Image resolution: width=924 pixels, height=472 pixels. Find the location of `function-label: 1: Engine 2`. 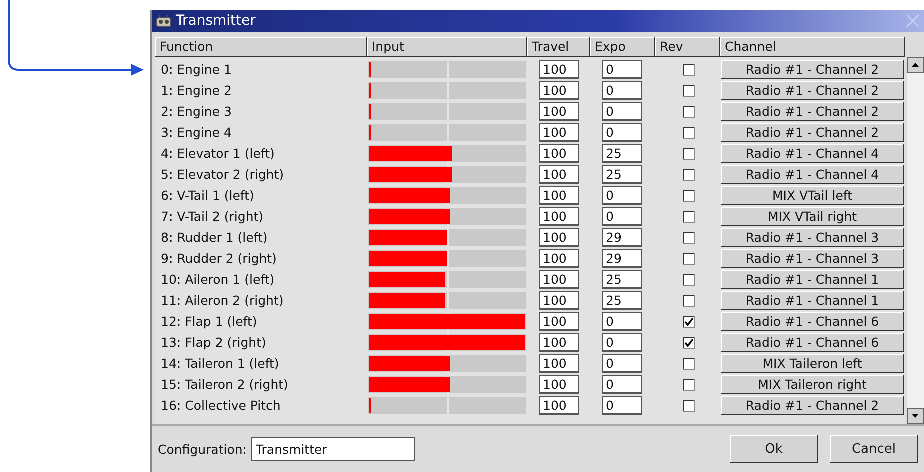

function-label: 1: Engine 2 is located at coordinates (196, 90).